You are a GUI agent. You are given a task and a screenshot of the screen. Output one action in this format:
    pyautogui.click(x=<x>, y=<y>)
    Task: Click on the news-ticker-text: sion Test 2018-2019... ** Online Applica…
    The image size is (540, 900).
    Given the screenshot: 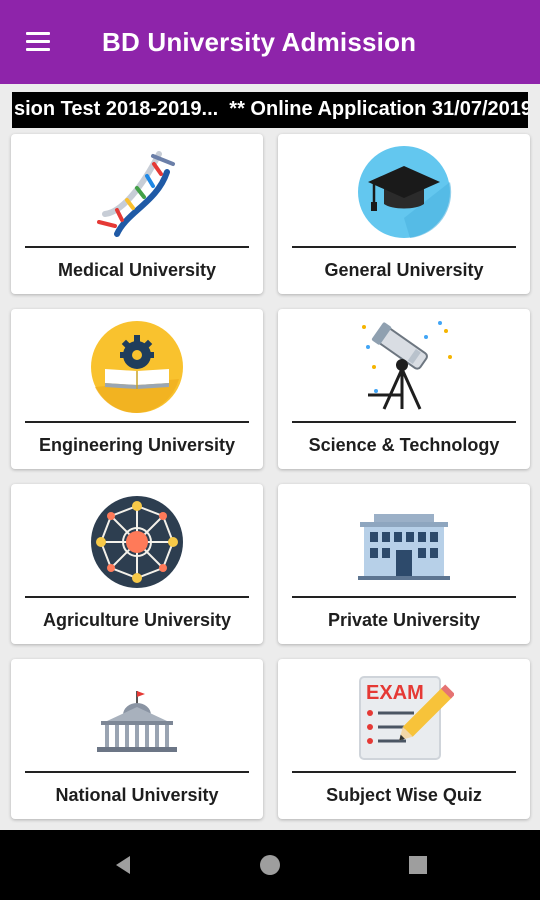 What is the action you would take?
    pyautogui.click(x=271, y=109)
    